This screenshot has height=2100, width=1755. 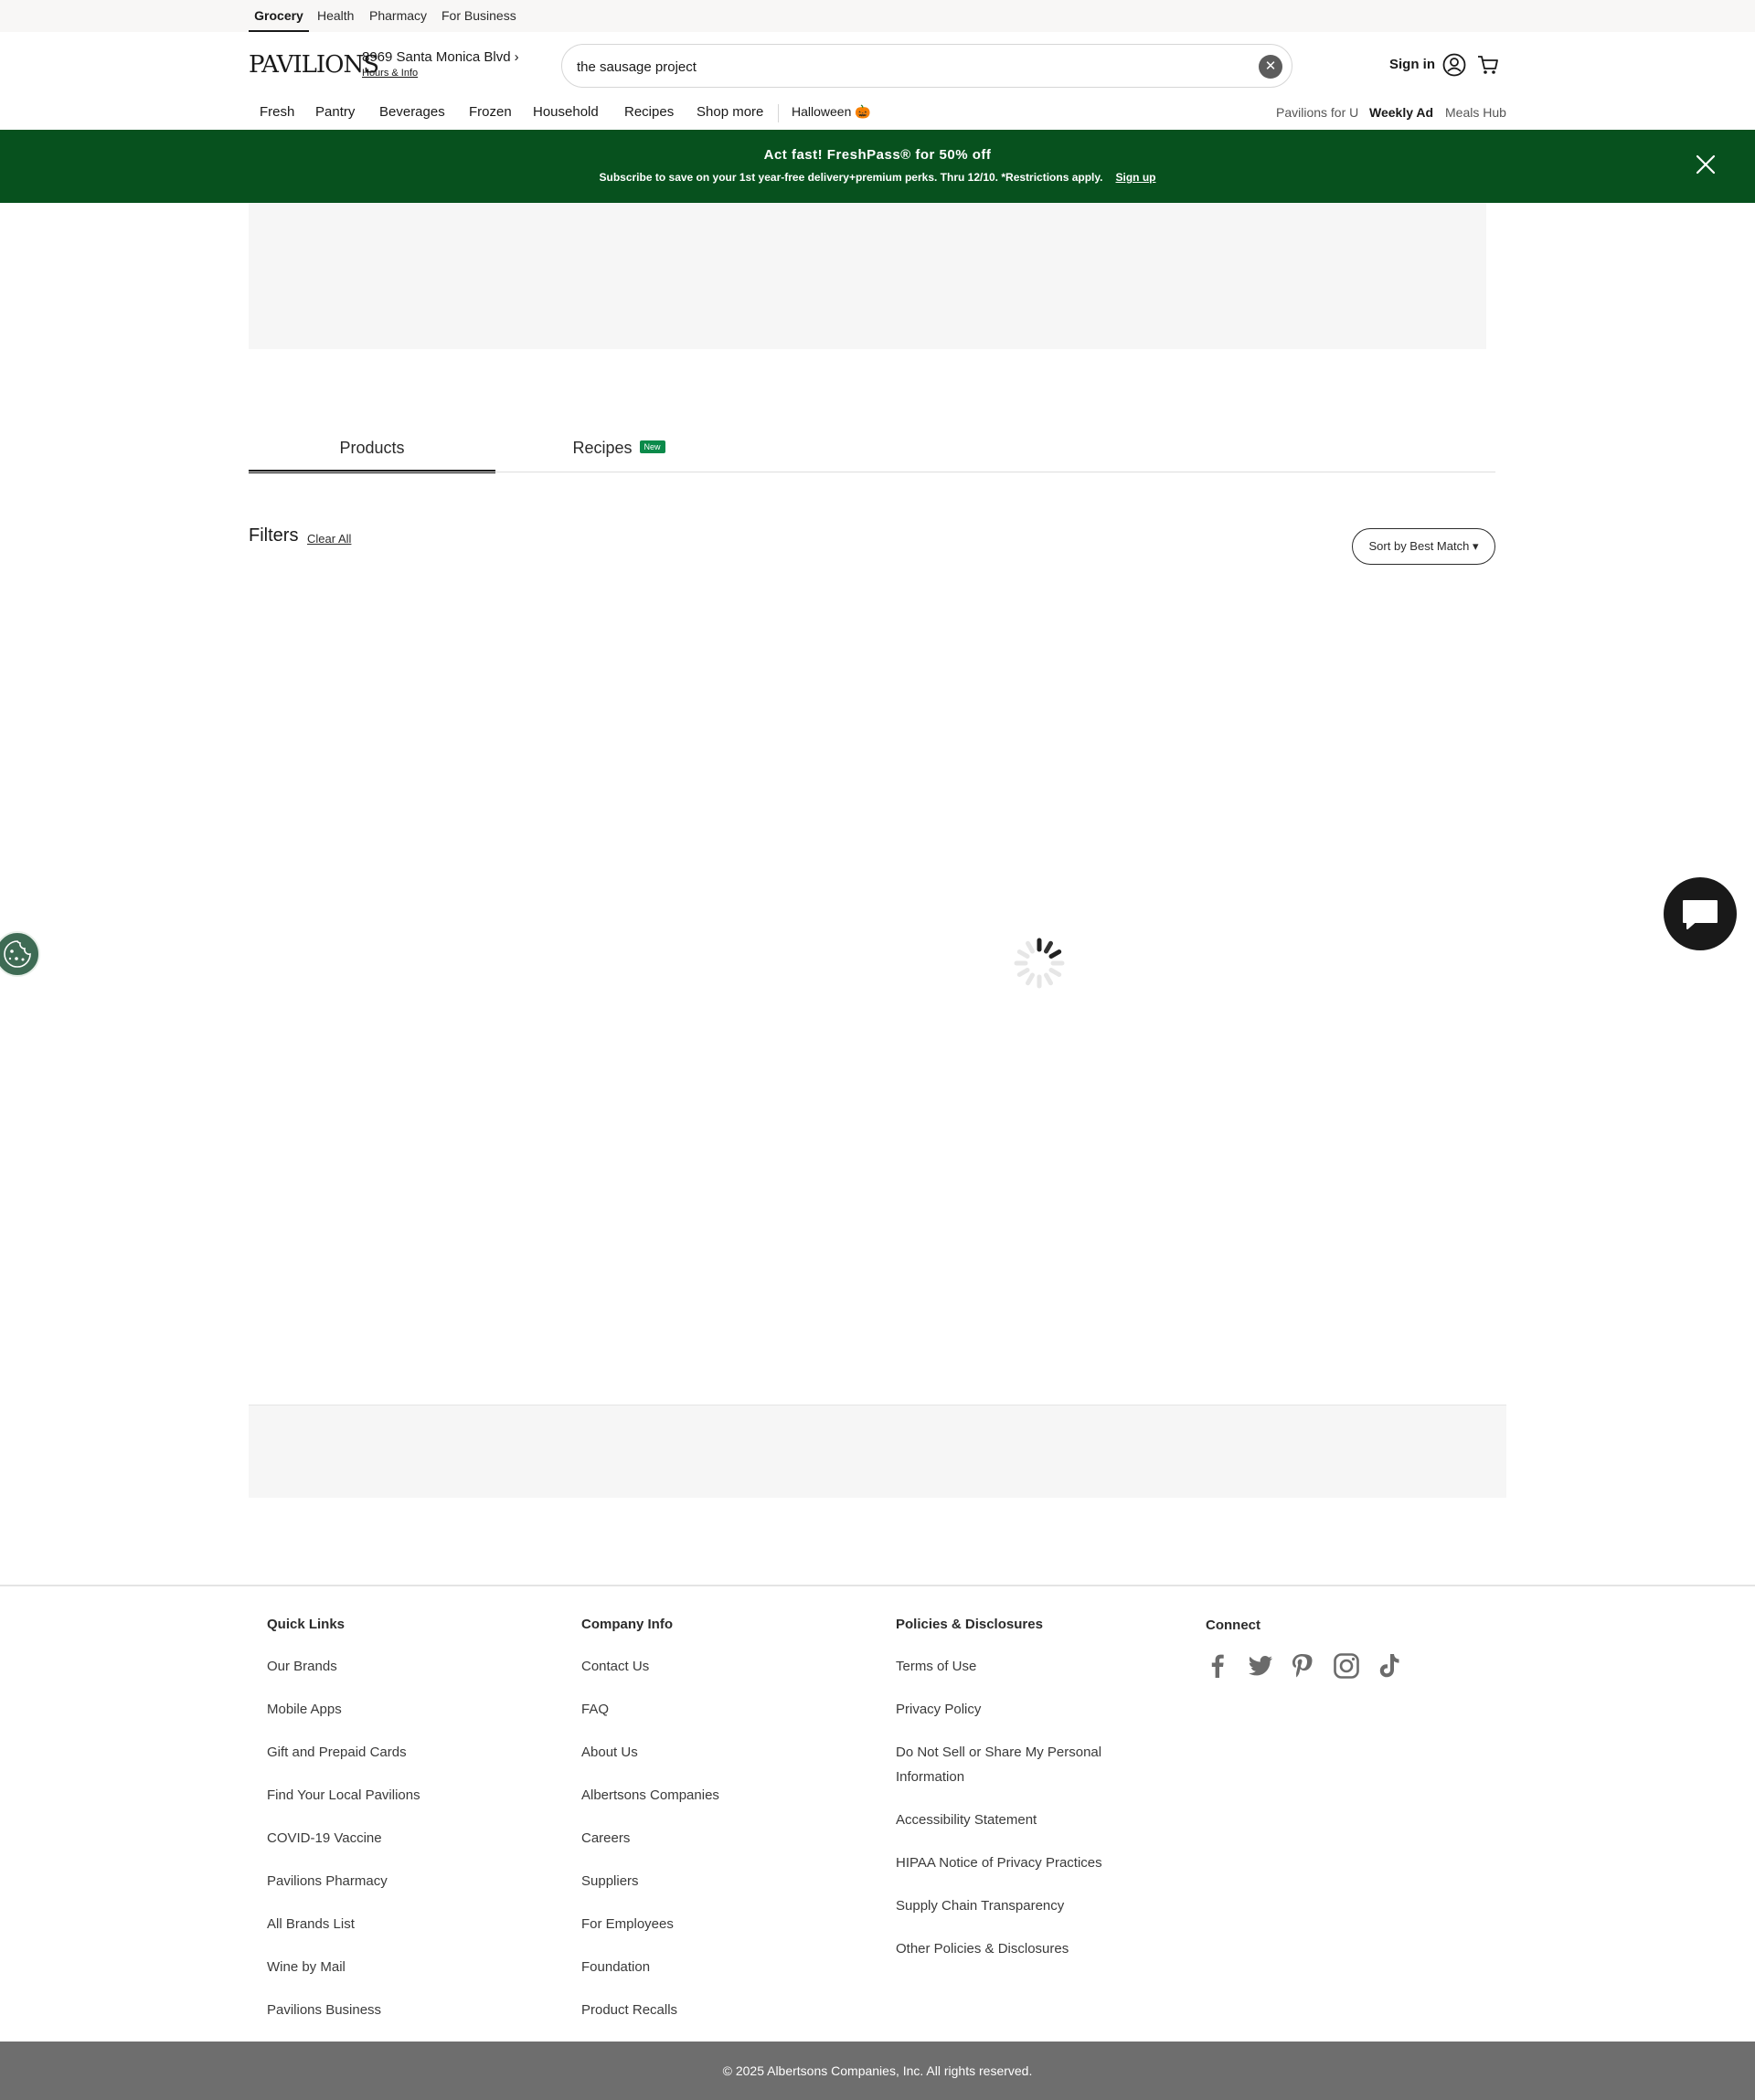 What do you see at coordinates (479, 16) in the screenshot?
I see `util-tab-for-business: For Business` at bounding box center [479, 16].